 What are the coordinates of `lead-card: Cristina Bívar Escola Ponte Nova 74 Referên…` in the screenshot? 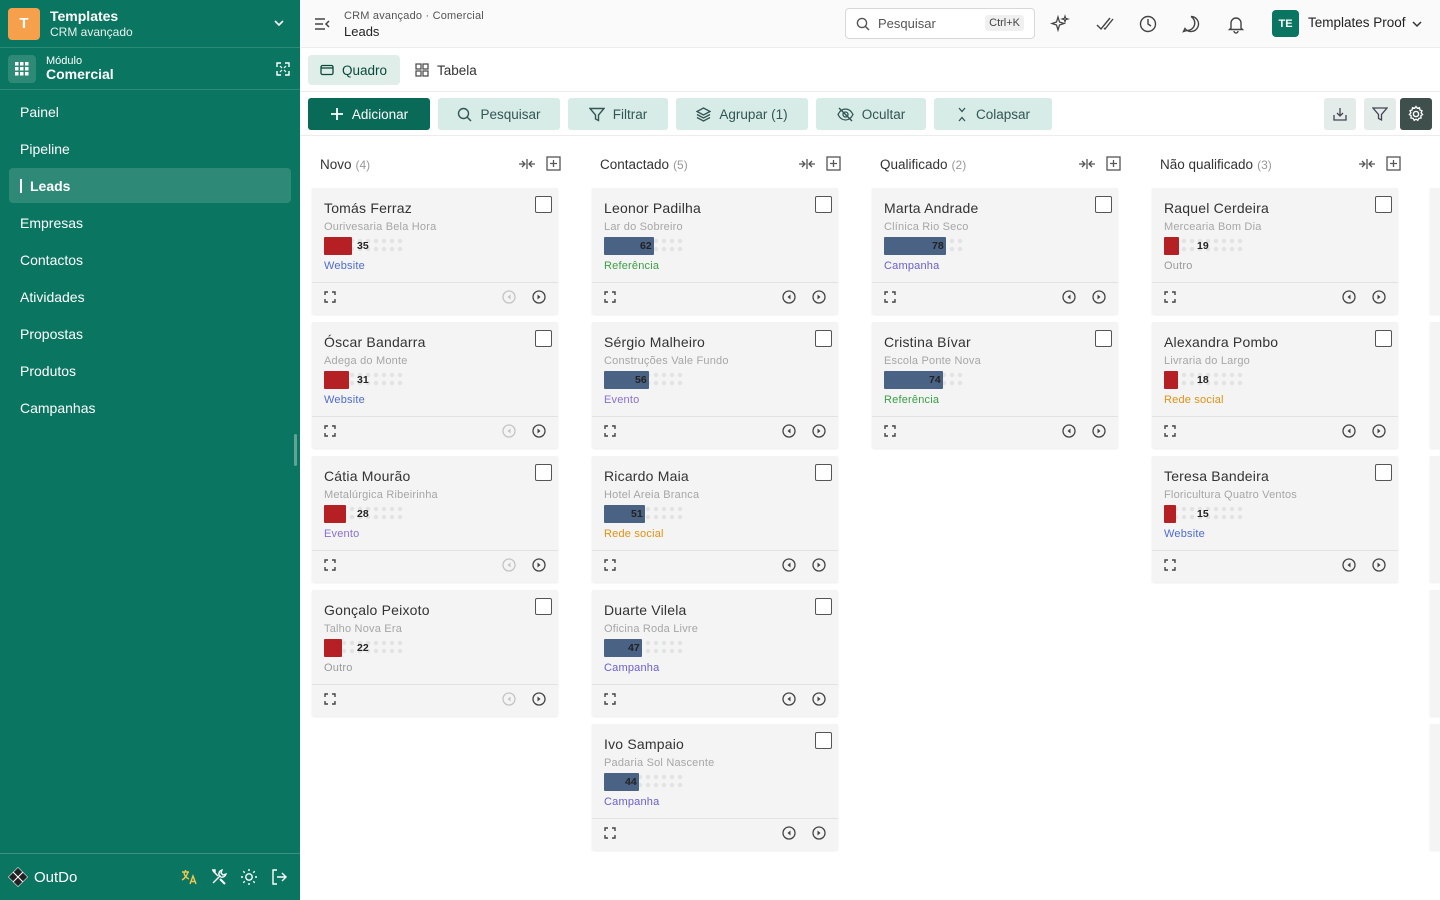 It's located at (995, 385).